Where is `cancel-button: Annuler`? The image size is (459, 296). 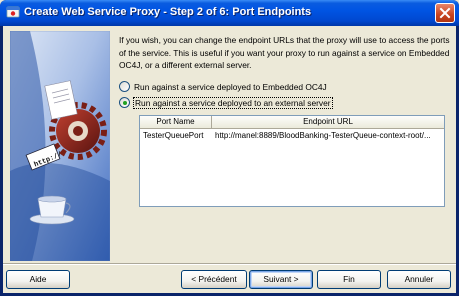
cancel-button: Annuler is located at coordinates (419, 279).